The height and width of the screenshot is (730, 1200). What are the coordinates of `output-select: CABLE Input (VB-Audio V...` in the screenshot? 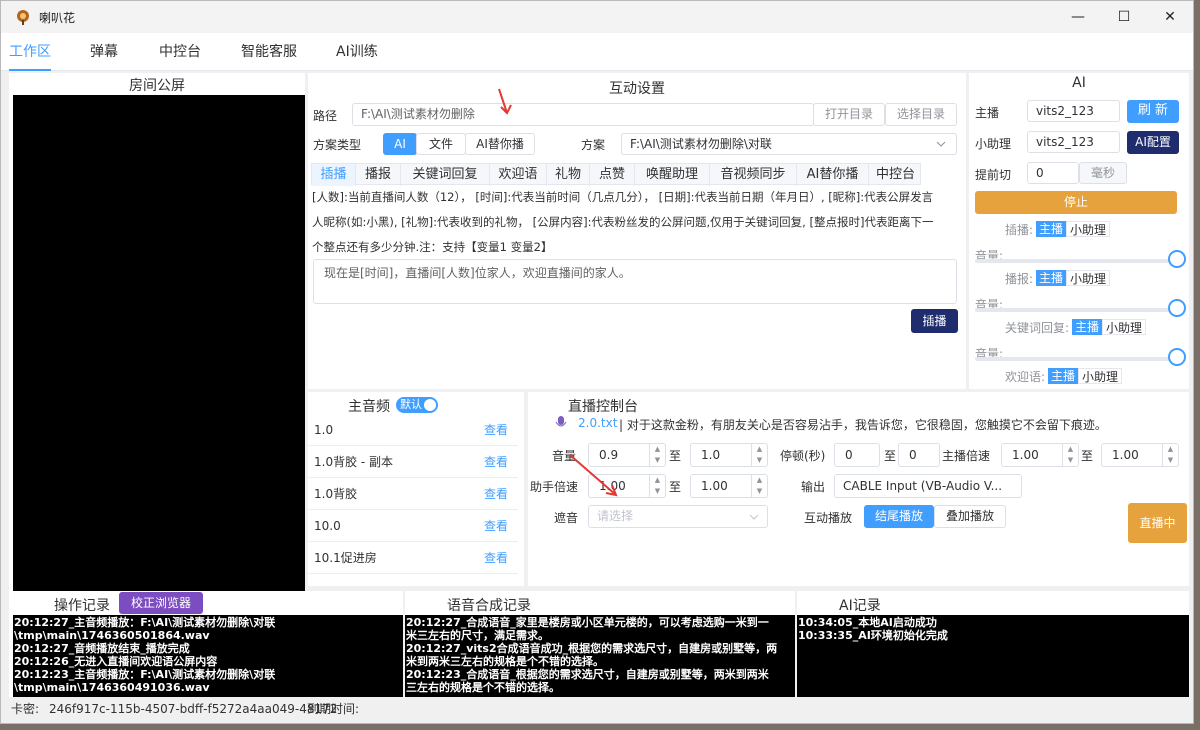 It's located at (928, 486).